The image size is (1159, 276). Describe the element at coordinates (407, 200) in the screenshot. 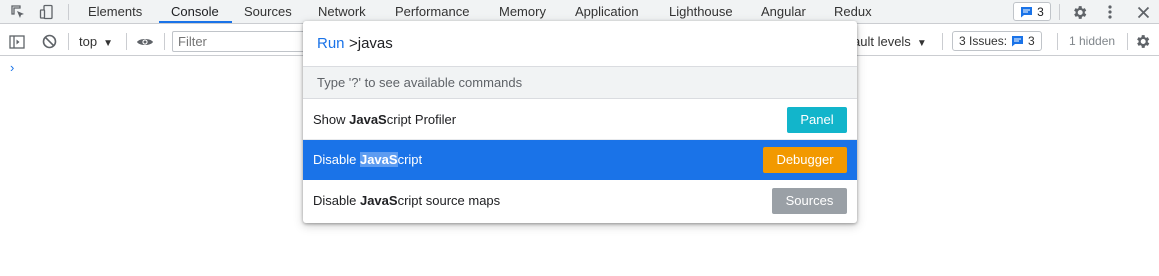

I see `command-item-label: Disable JavaScript source maps` at that location.